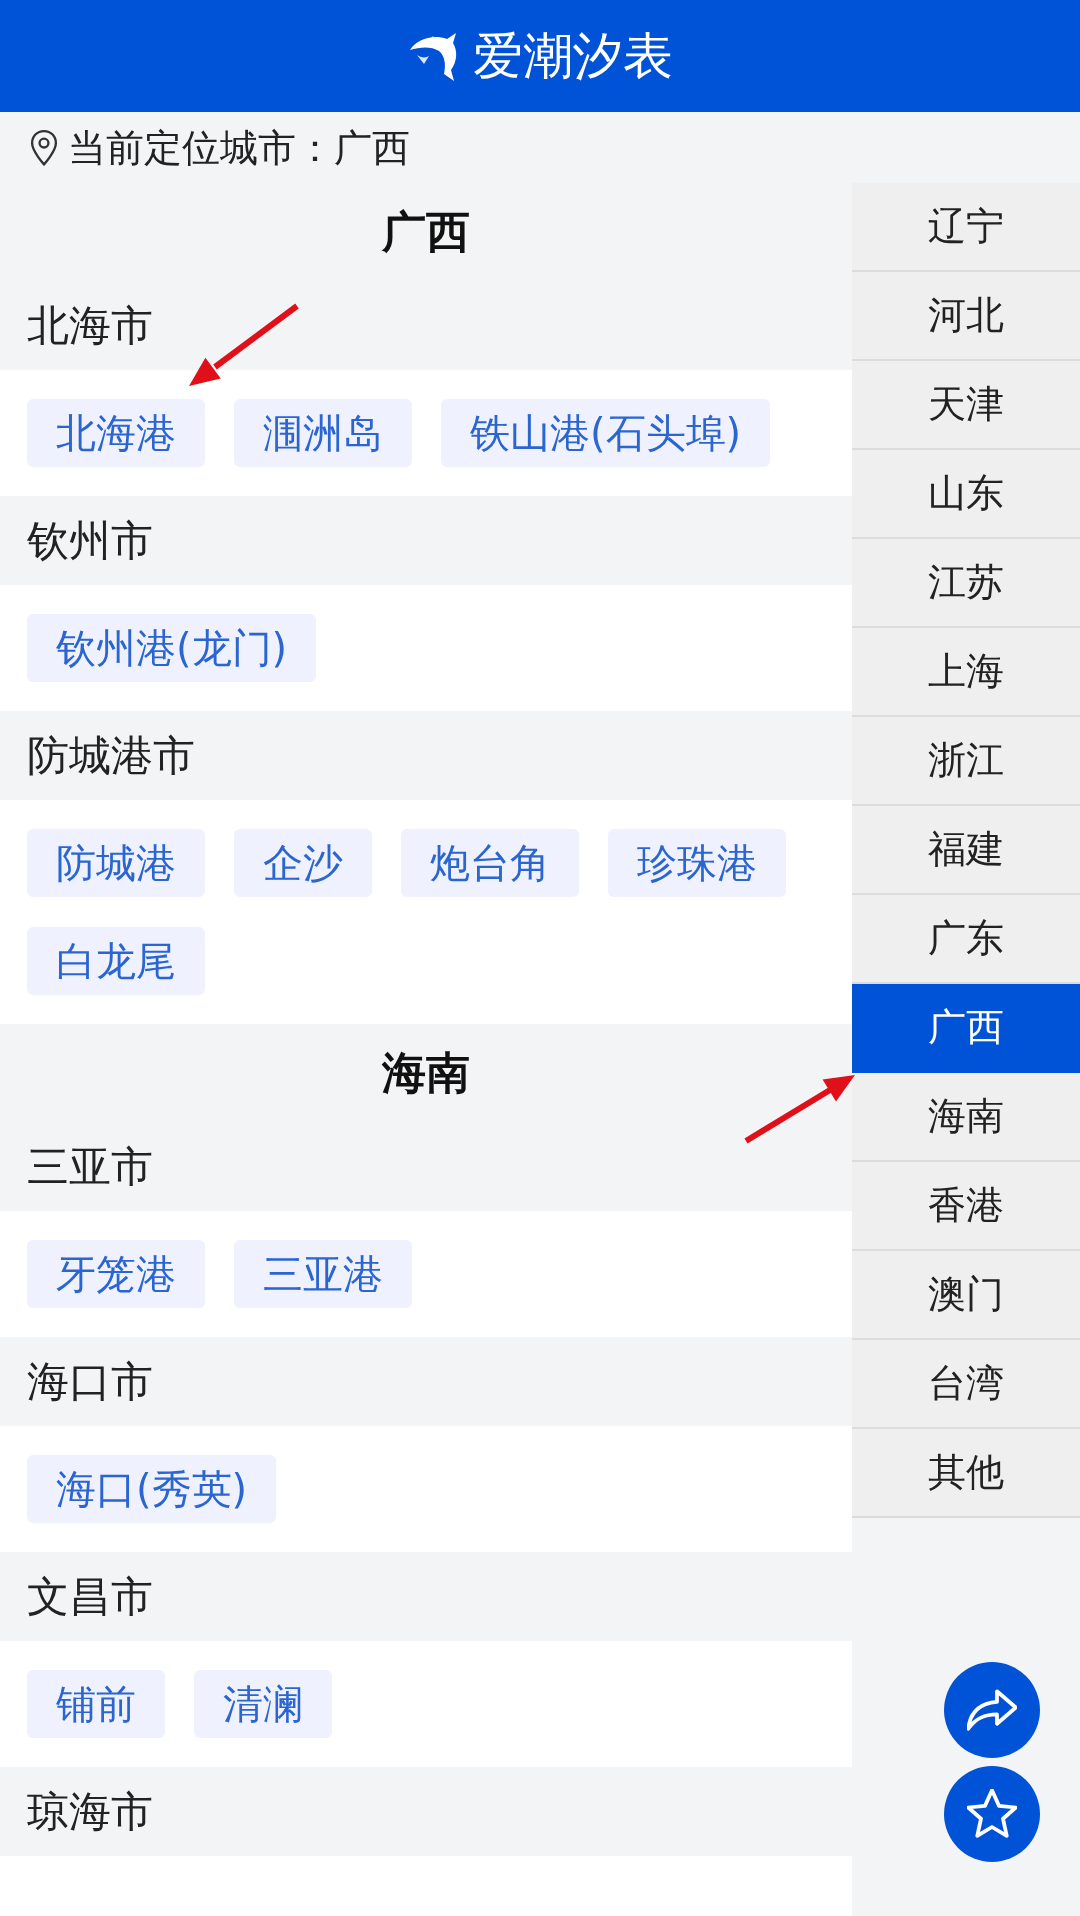 This screenshot has width=1080, height=1916. Describe the element at coordinates (90, 540) in the screenshot. I see `city-heading: 钦州市` at that location.